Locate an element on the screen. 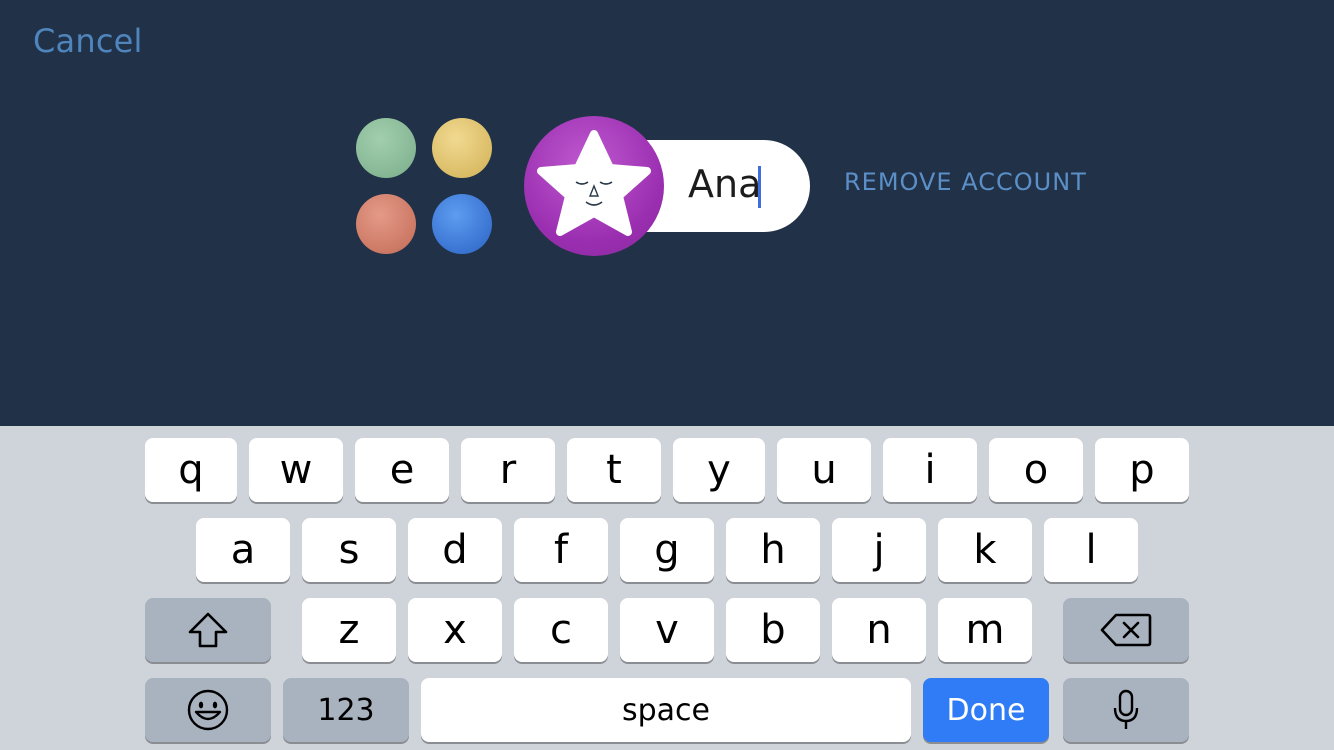 Image resolution: width=1334 pixels, height=750 pixels. key-v: v is located at coordinates (667, 630).